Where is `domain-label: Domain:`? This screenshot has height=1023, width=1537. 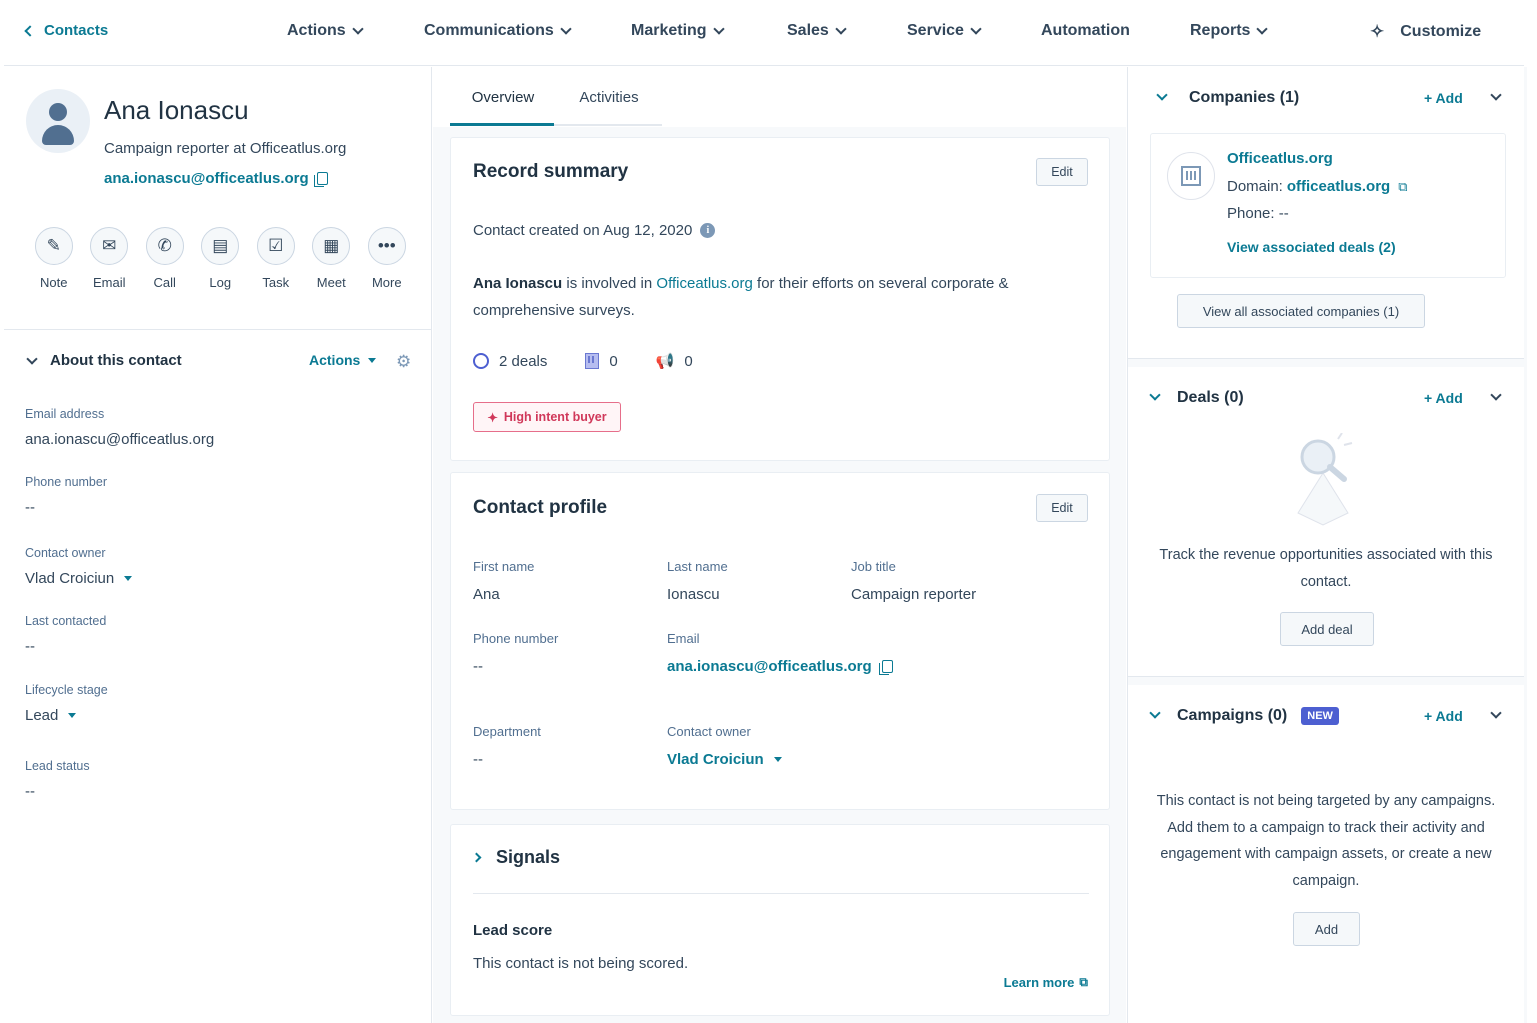 domain-label: Domain: is located at coordinates (1255, 186).